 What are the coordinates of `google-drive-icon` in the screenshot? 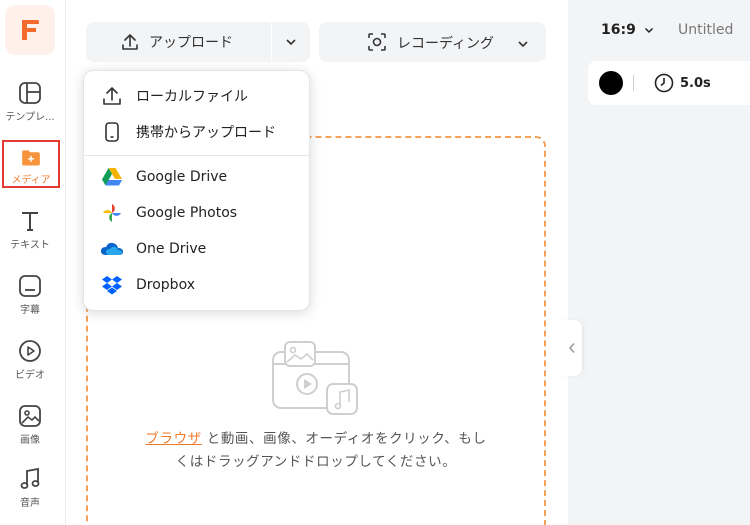 It's located at (112, 177).